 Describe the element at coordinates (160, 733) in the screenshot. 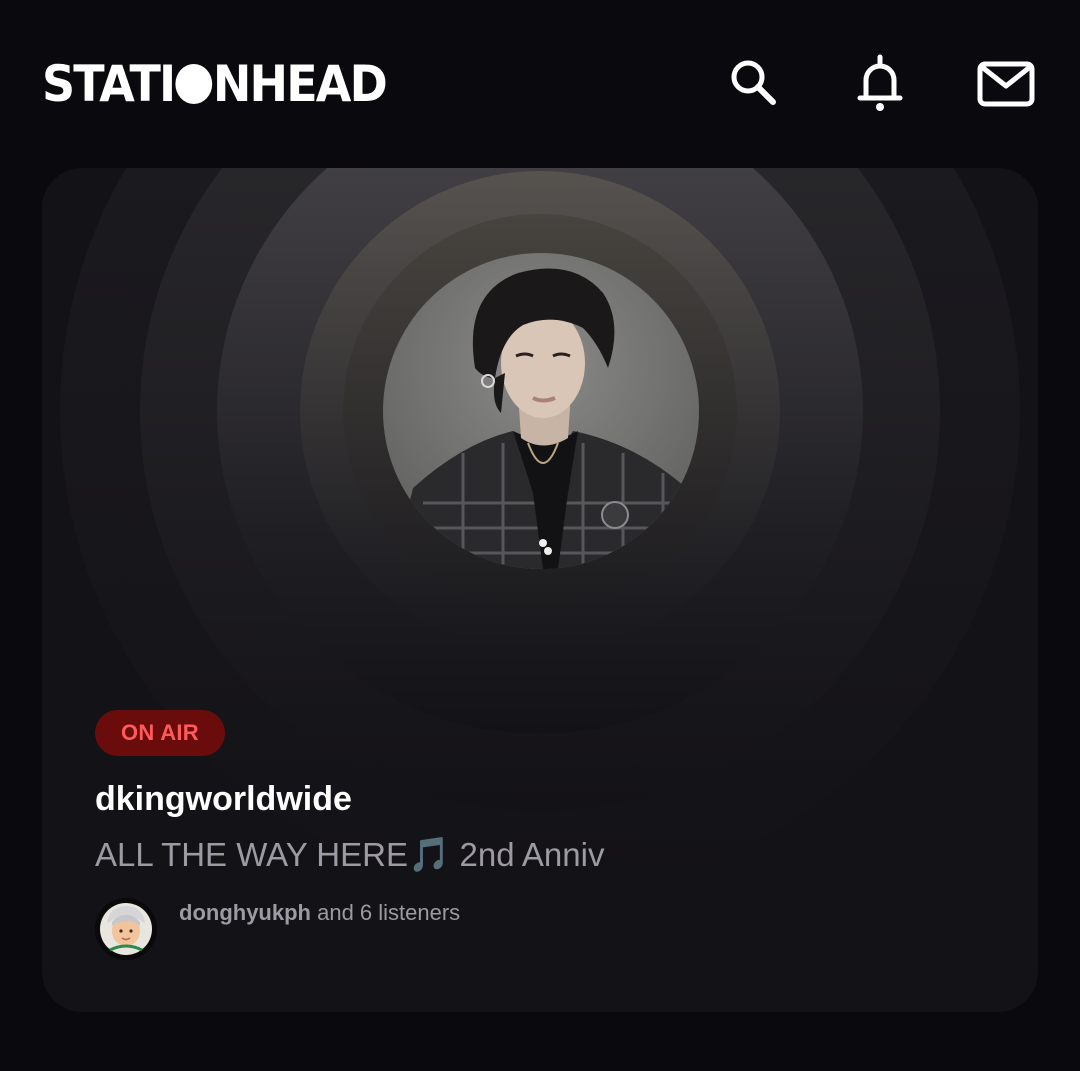

I see `on-air-badge: ON AIR` at that location.